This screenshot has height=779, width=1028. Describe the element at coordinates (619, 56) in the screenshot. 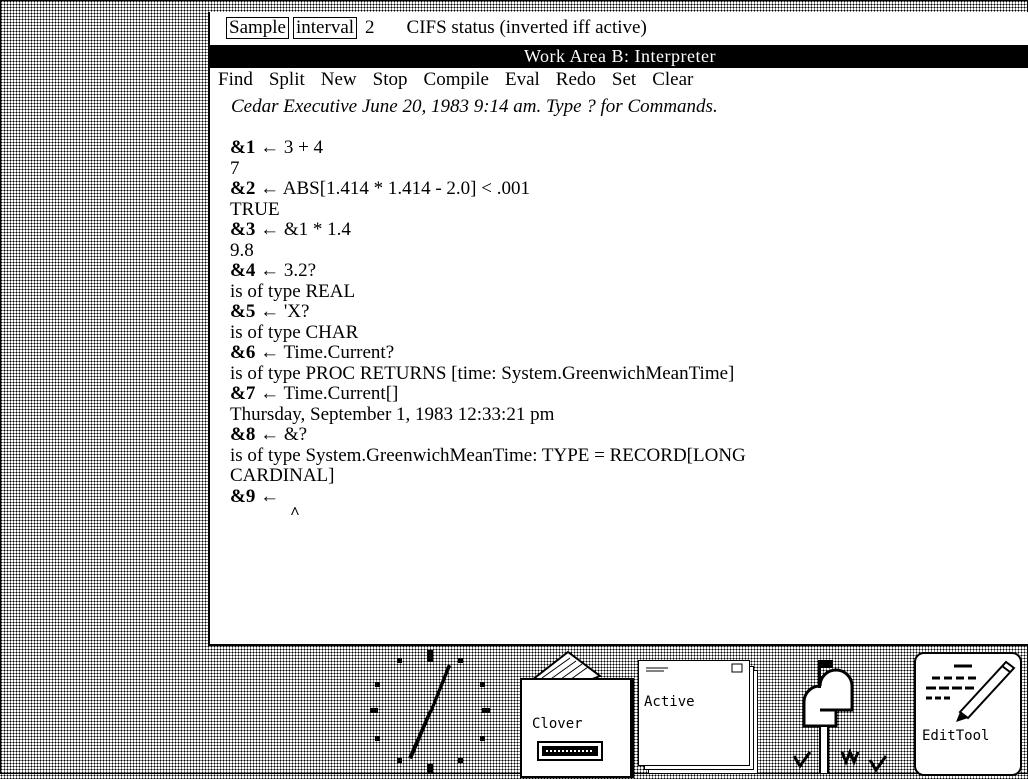

I see `window-title: Work Area B: Interpreter` at that location.